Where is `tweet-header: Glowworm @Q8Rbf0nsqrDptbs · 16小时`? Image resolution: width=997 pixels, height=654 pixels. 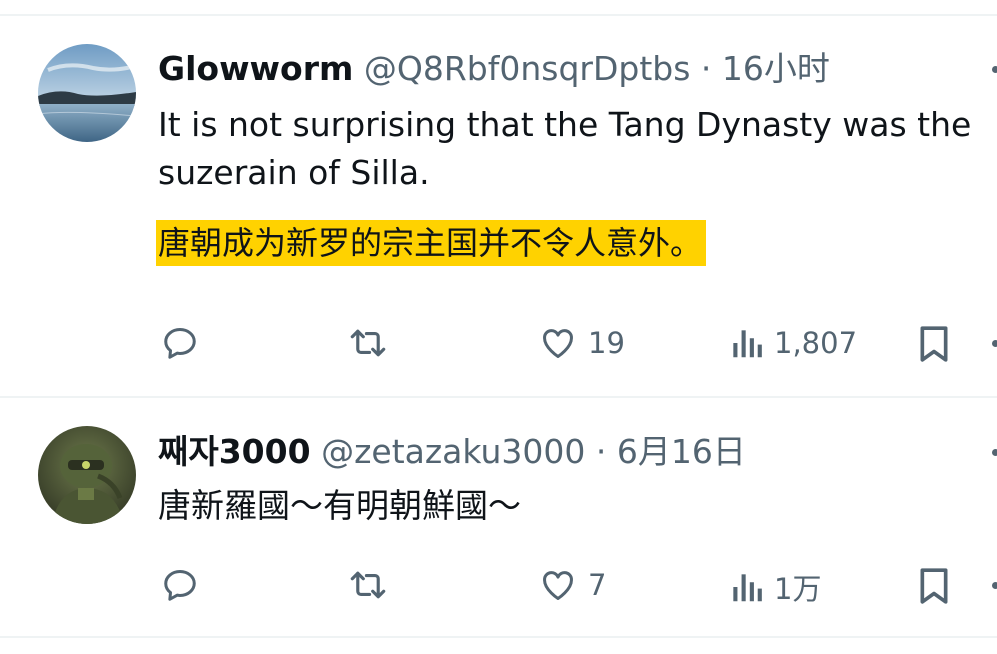 tweet-header: Glowworm @Q8Rbf0nsqrDptbs · 16小时 is located at coordinates (494, 69).